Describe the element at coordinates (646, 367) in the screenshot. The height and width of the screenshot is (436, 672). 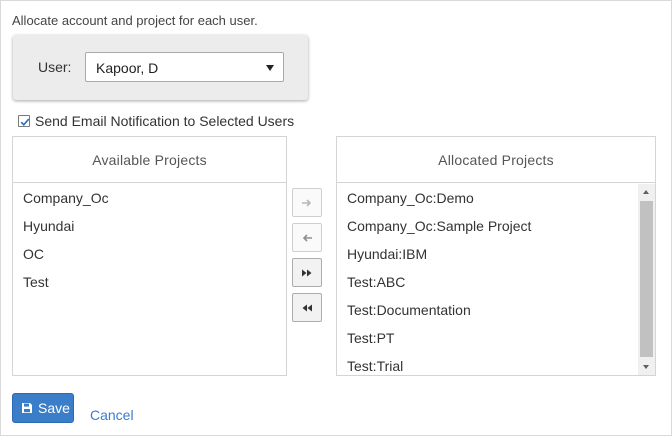
I see `scroll-down-arrow-icon` at that location.